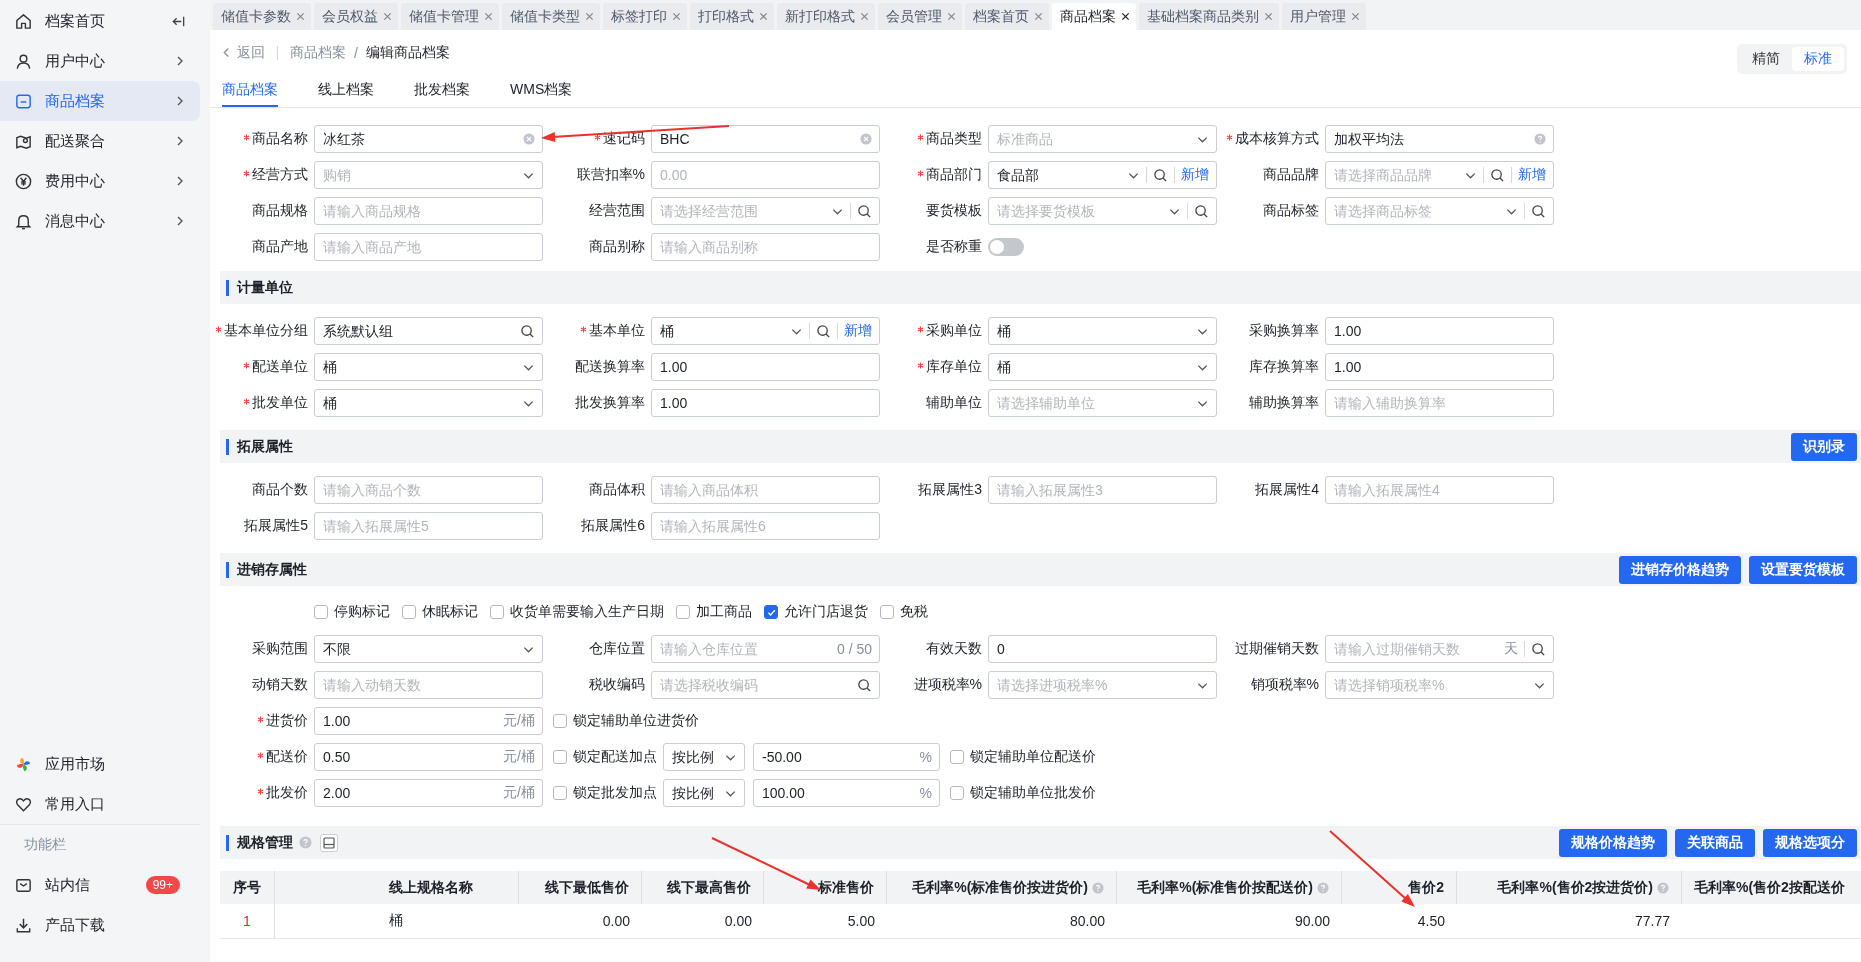 The width and height of the screenshot is (1861, 962). Describe the element at coordinates (732, 16) in the screenshot. I see `page-tab: 打印格式` at that location.